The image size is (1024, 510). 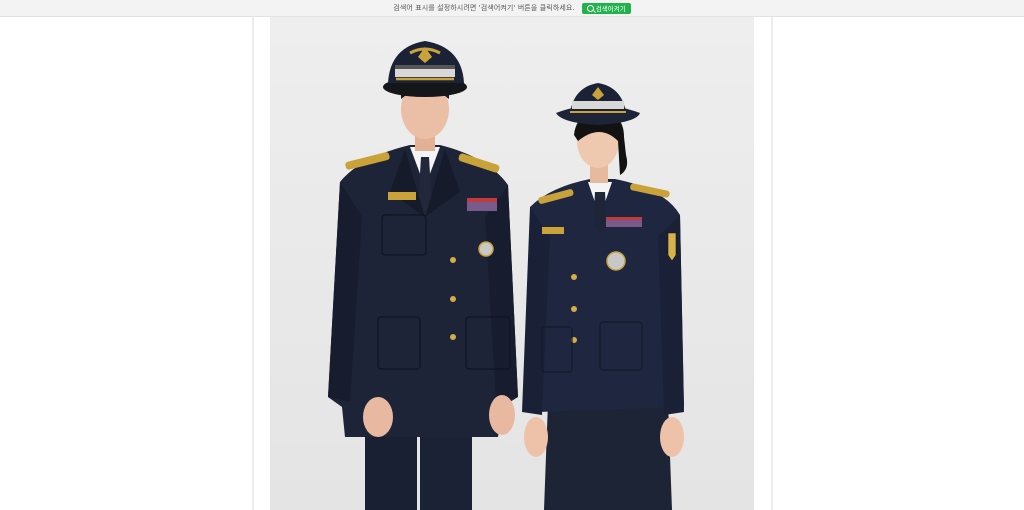 I want to click on search-toggle-button: 검색어켜기, so click(x=606, y=8).